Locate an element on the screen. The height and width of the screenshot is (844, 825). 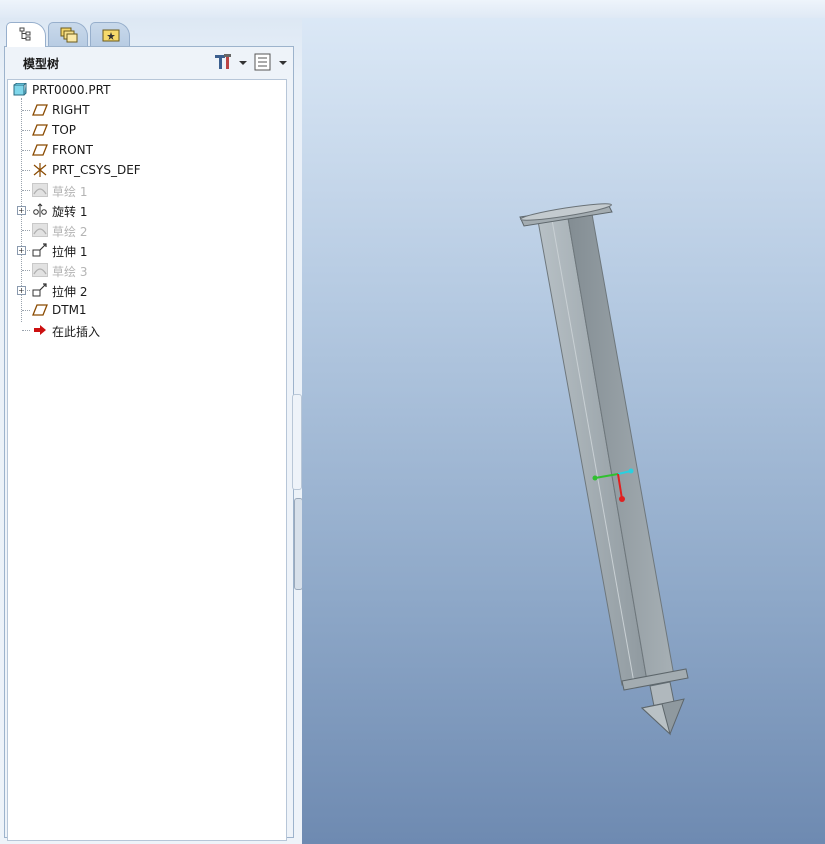
model-tree-header: 模型树 is located at coordinates (149, 62).